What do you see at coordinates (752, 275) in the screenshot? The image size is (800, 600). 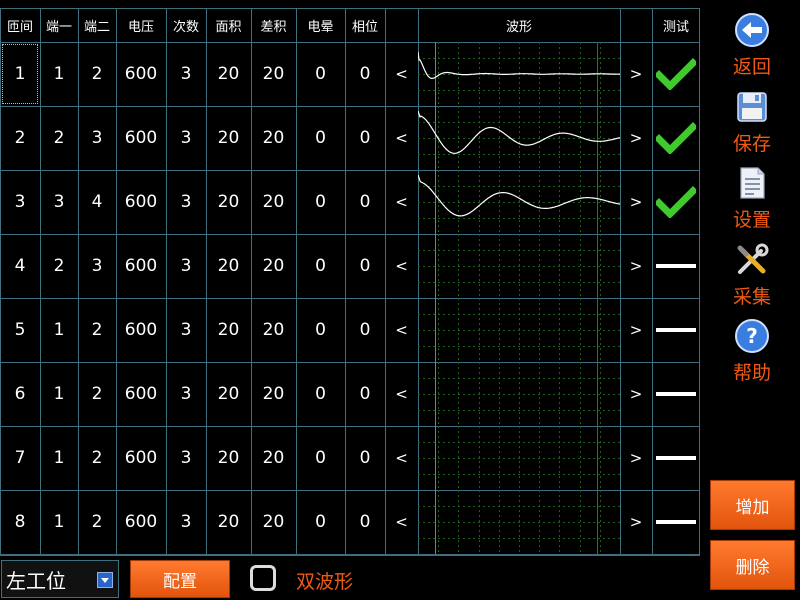 I see `collect-button: 采集` at bounding box center [752, 275].